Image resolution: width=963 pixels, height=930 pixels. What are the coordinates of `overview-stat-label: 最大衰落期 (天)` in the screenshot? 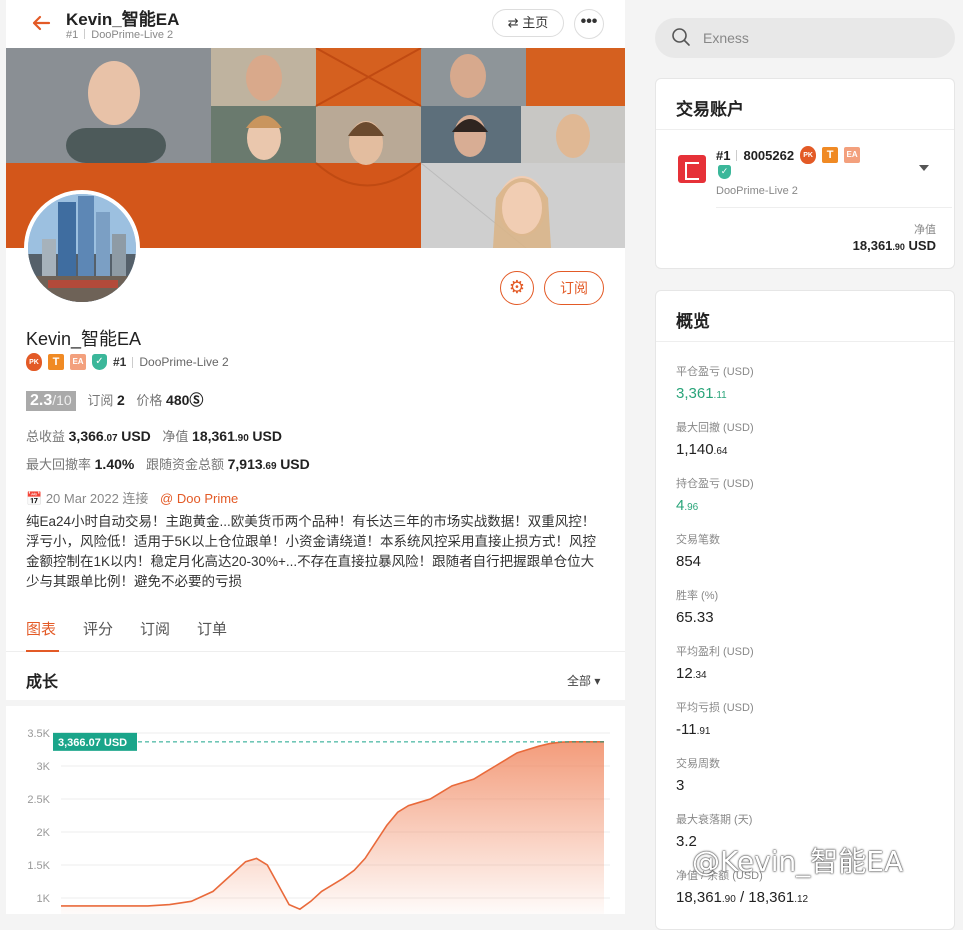 It's located at (714, 820).